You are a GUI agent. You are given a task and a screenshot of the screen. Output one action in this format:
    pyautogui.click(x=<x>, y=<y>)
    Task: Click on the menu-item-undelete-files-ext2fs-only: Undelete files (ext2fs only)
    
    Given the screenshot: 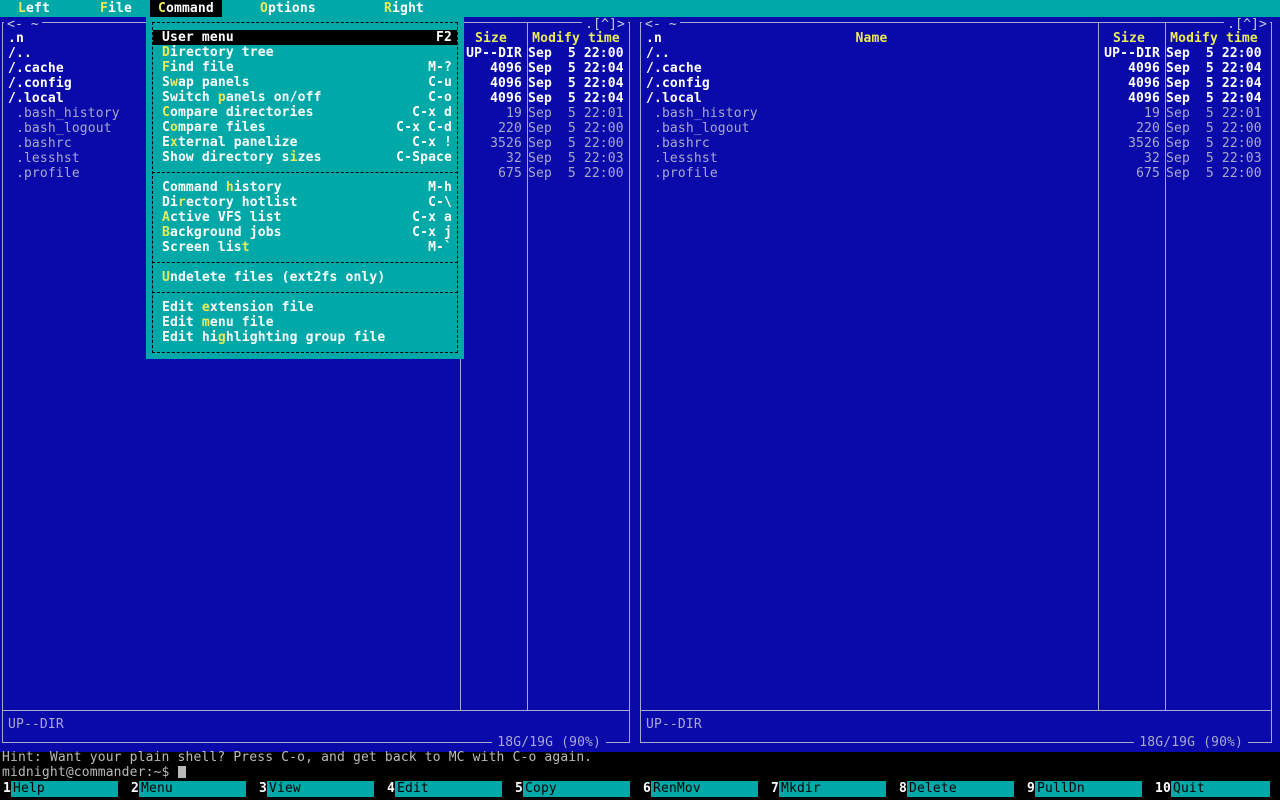 What is the action you would take?
    pyautogui.click(x=305, y=277)
    